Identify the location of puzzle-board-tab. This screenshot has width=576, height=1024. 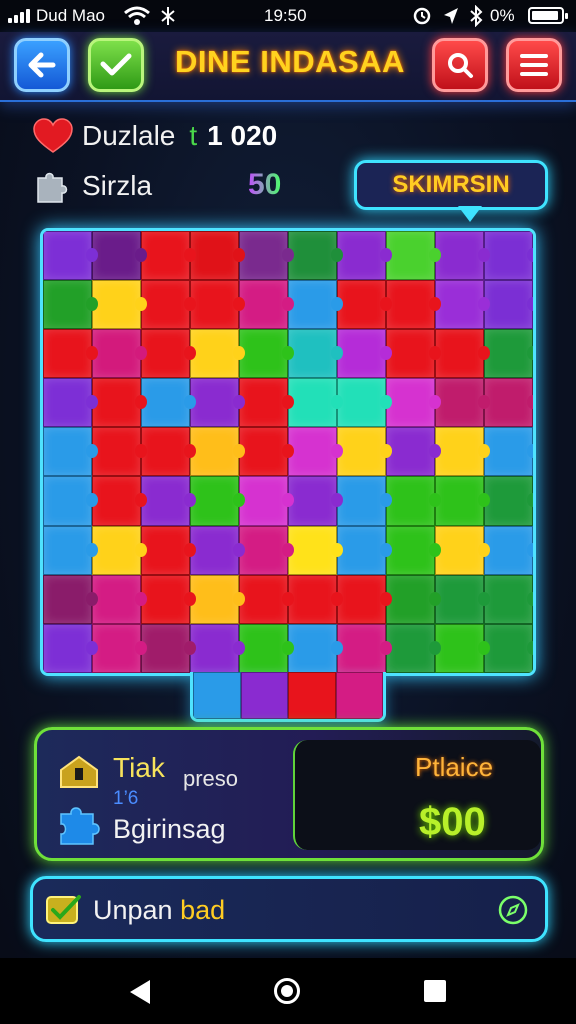
(288, 697).